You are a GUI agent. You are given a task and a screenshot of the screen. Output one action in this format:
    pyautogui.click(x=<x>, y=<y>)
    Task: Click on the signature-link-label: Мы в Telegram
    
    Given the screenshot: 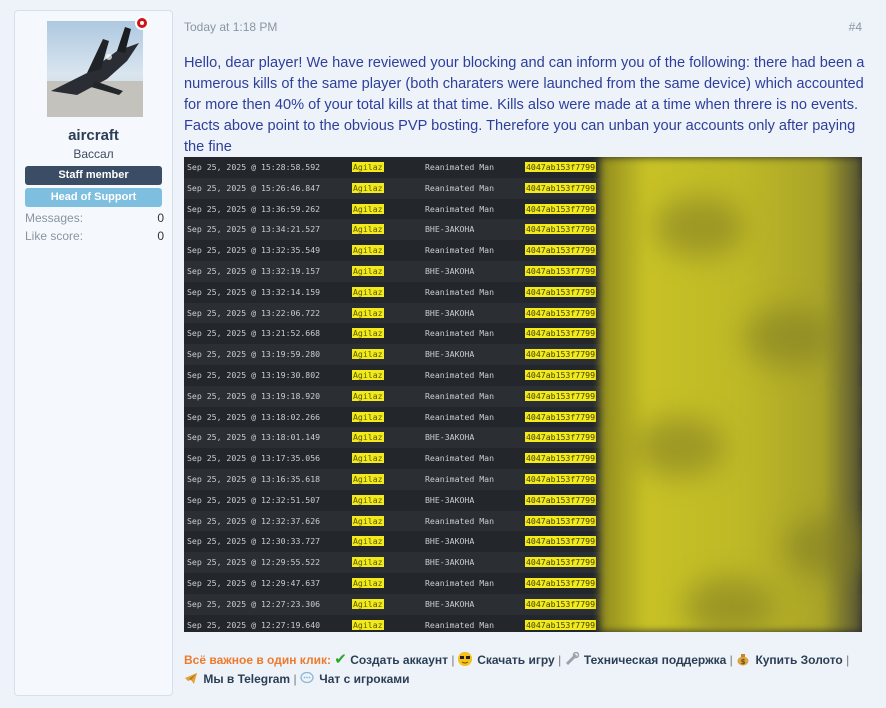 What is the action you would take?
    pyautogui.click(x=247, y=679)
    